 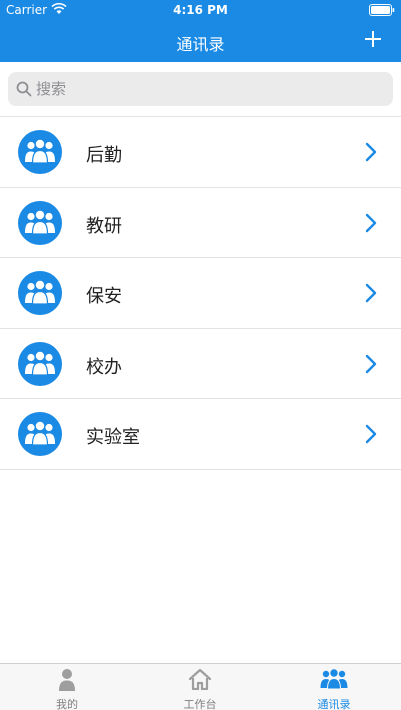 What do you see at coordinates (104, 155) in the screenshot?
I see `list-item-label: 后勤` at bounding box center [104, 155].